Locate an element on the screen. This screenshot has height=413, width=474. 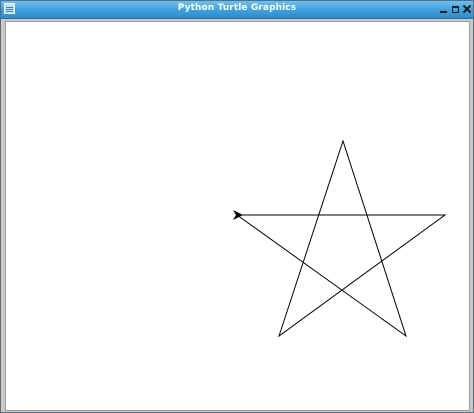
title-bar: Python Turtle Graphics is located at coordinates (237, 10).